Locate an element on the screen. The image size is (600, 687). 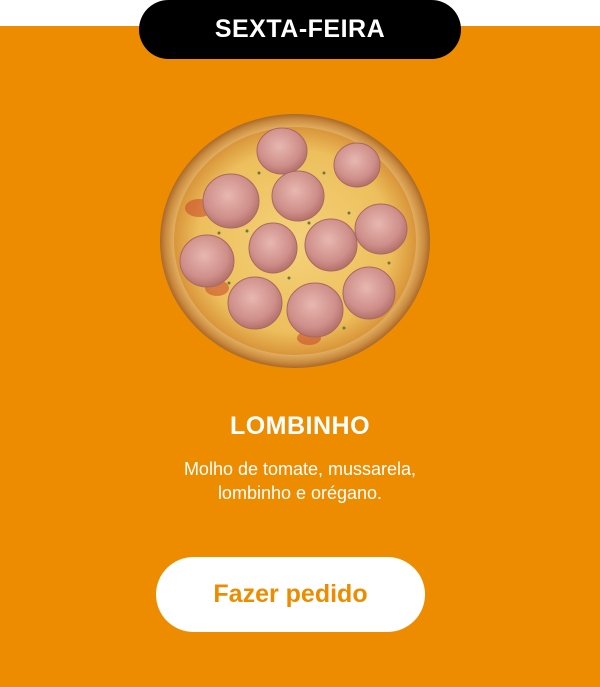
product-description-line: lombinho e orégano. is located at coordinates (300, 493).